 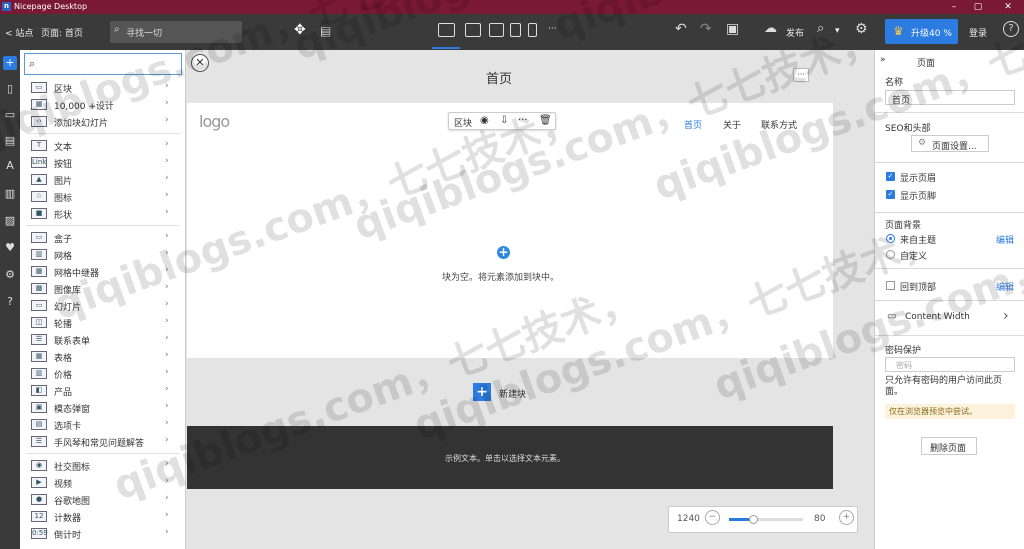 I want to click on add-element-plus-icon: +, so click(x=503, y=252).